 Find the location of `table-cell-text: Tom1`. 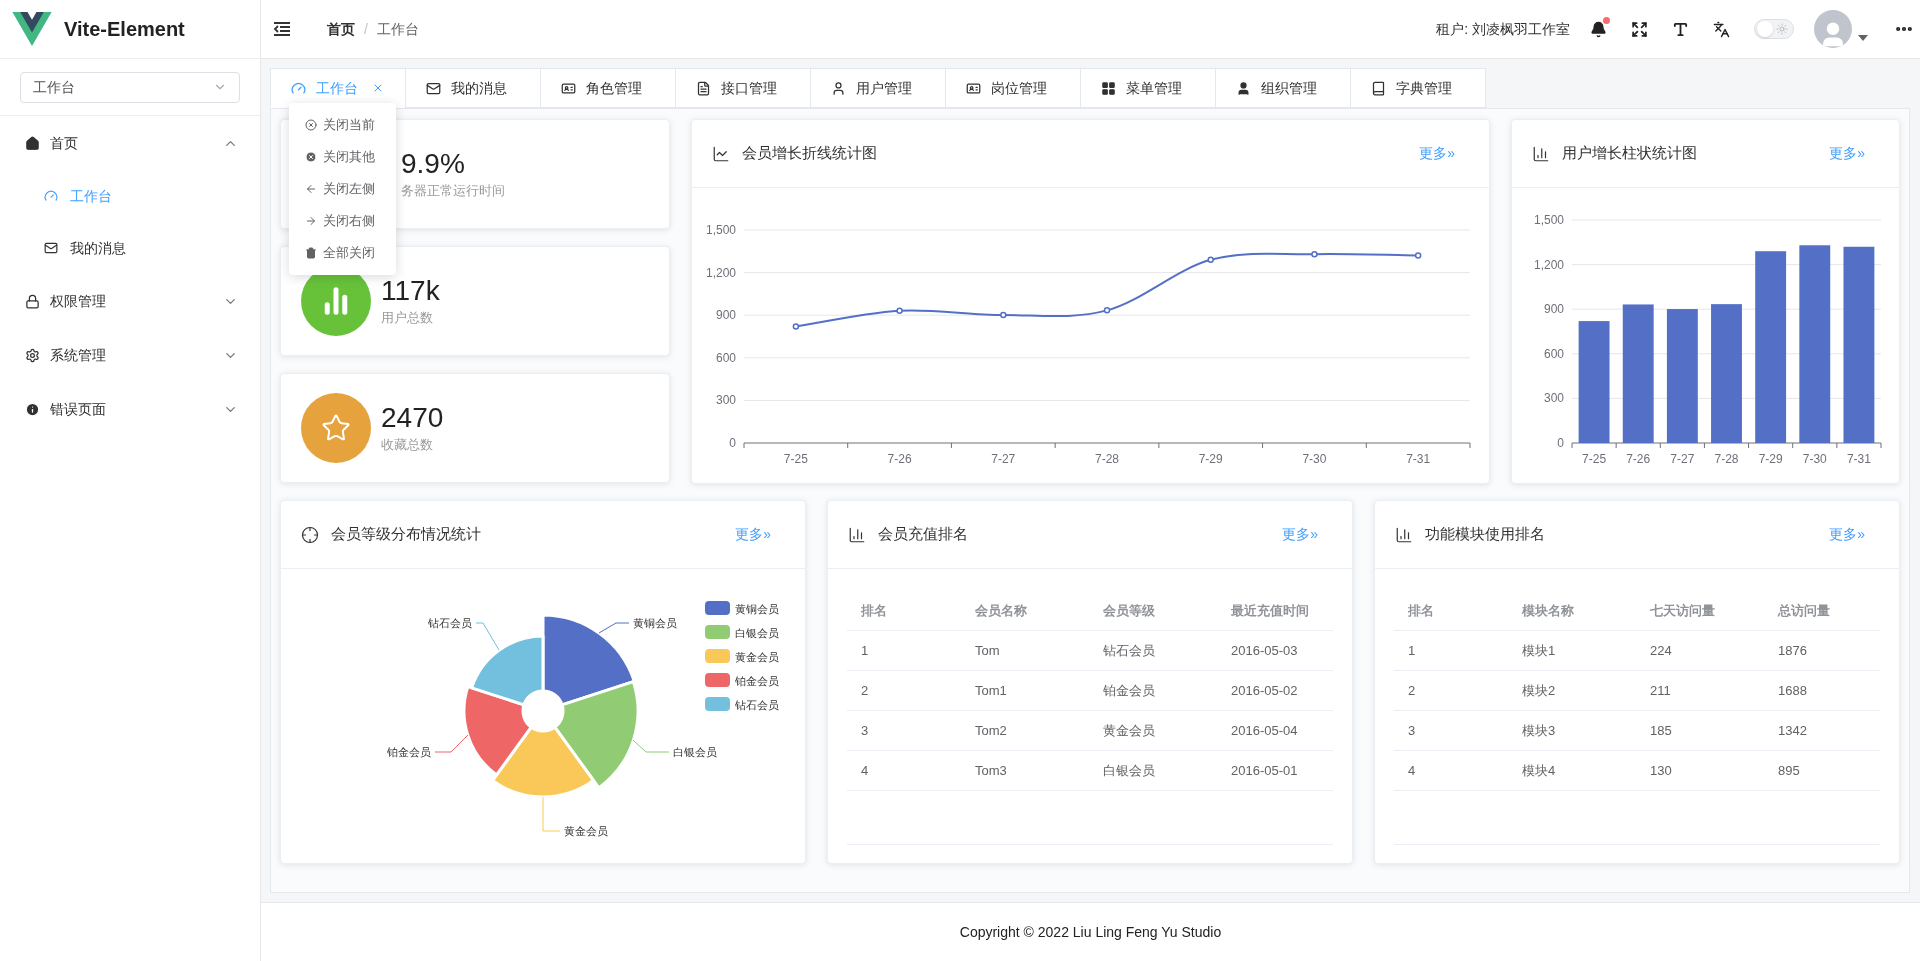

table-cell-text: Tom1 is located at coordinates (991, 690).